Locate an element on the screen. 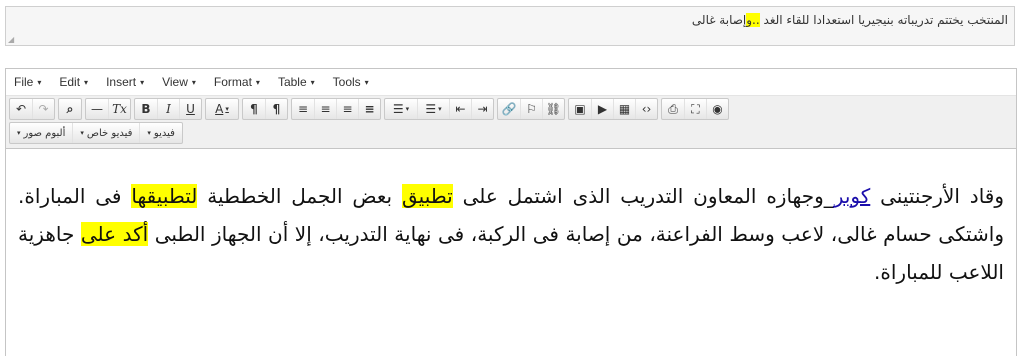  resize-grip-icon: ◢ is located at coordinates (12, 40).